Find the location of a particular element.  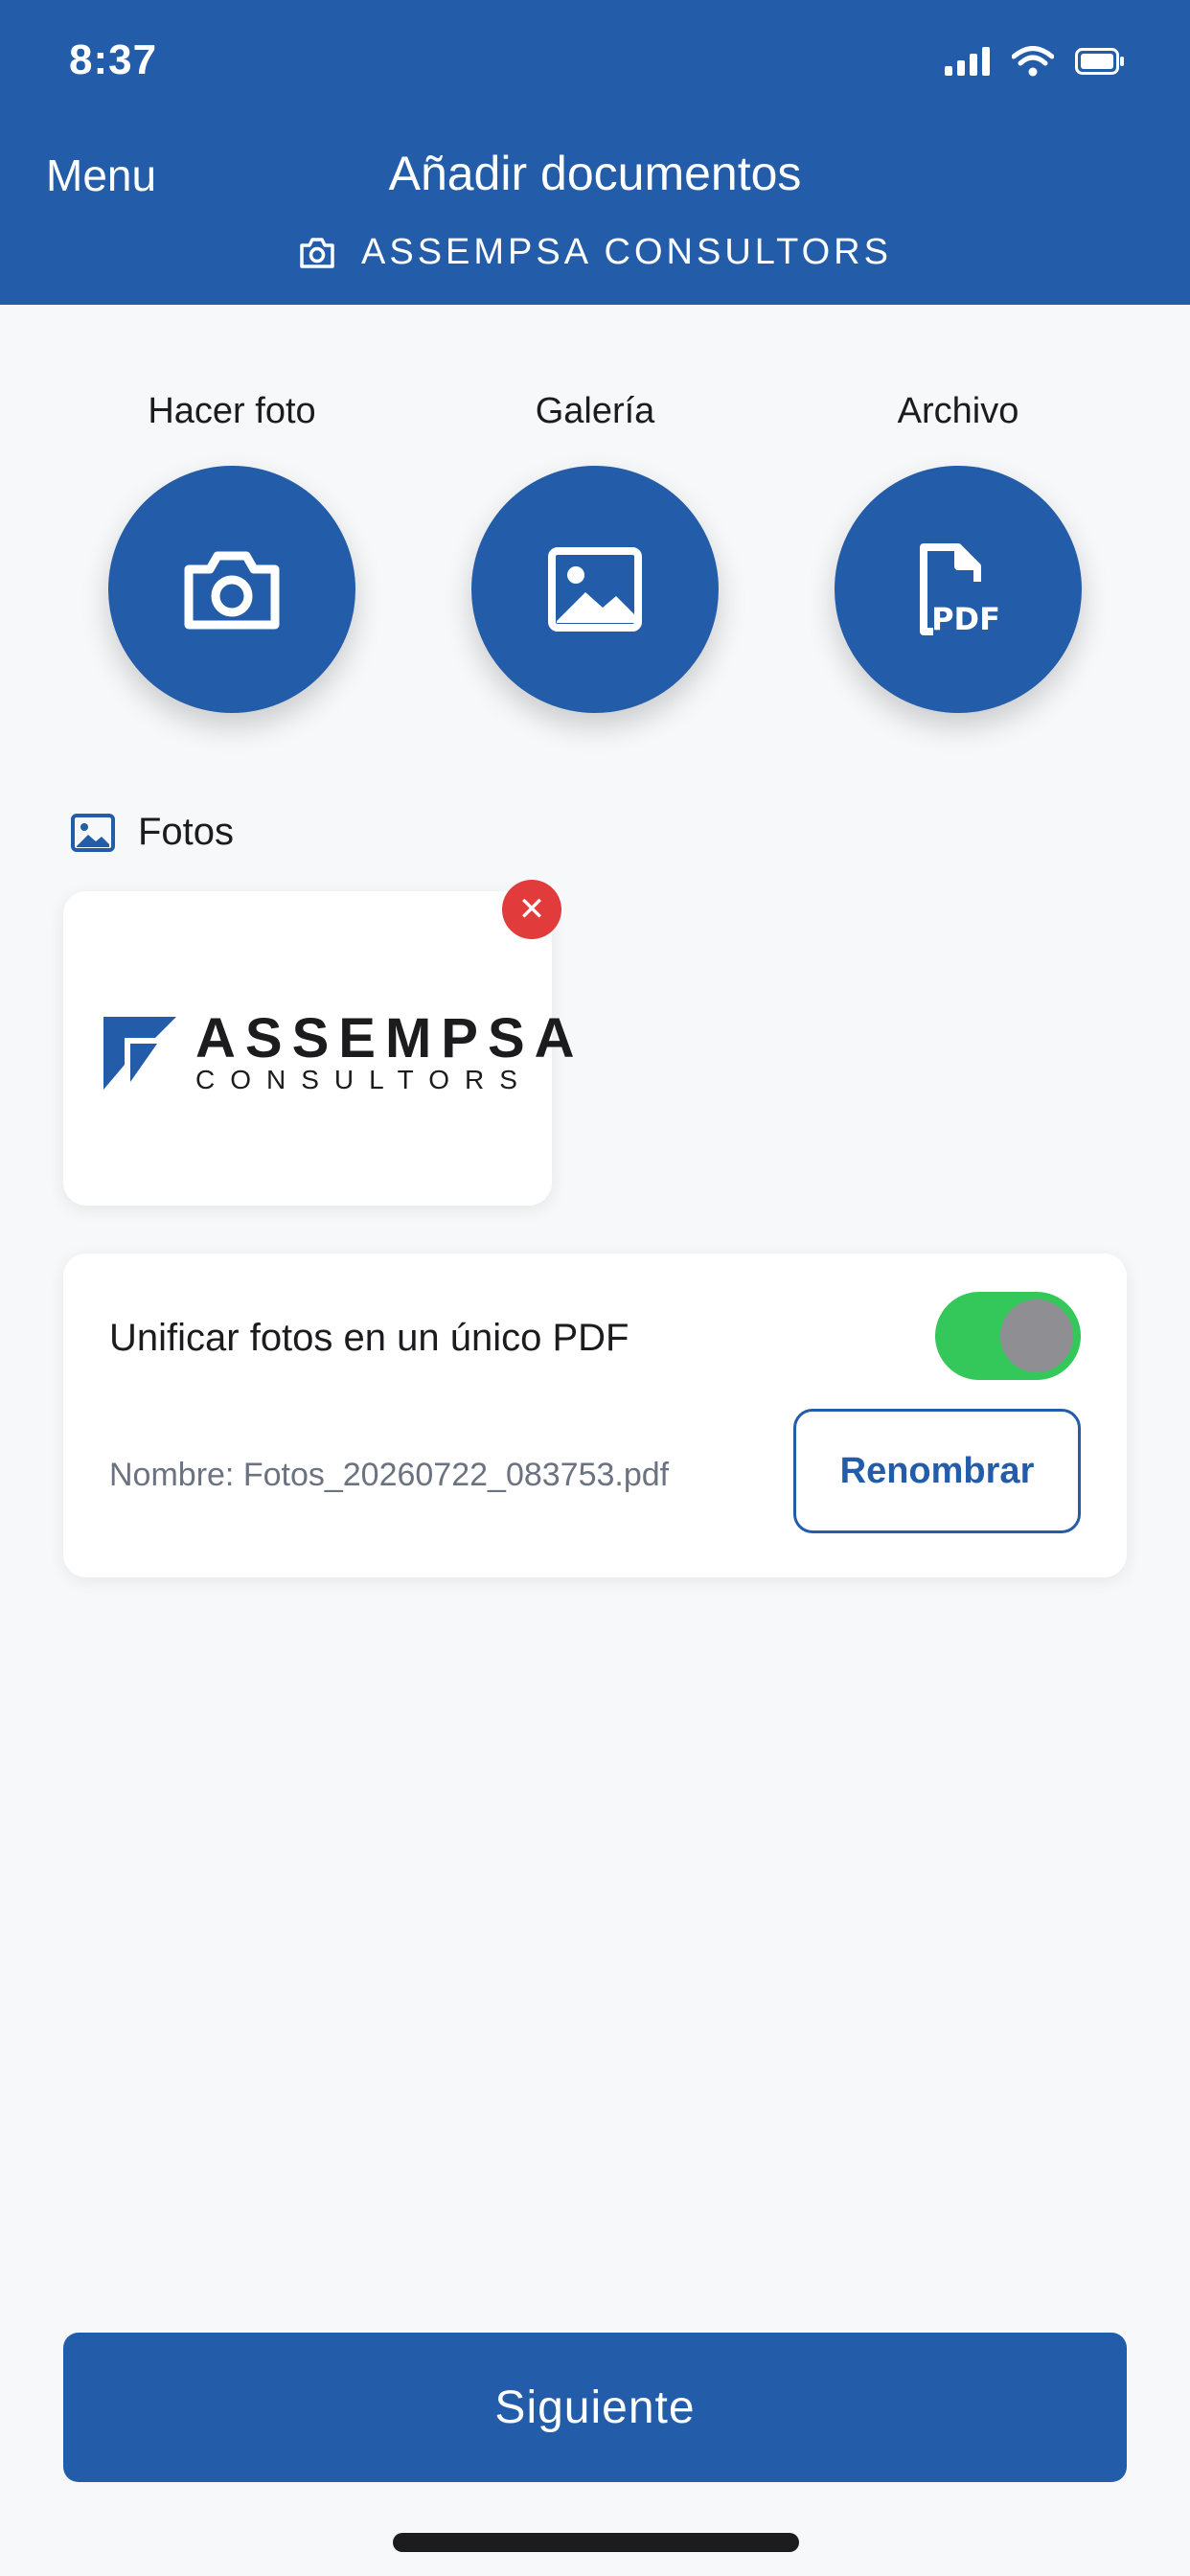

logo-main-text: ASSEMPSA is located at coordinates (389, 1038).